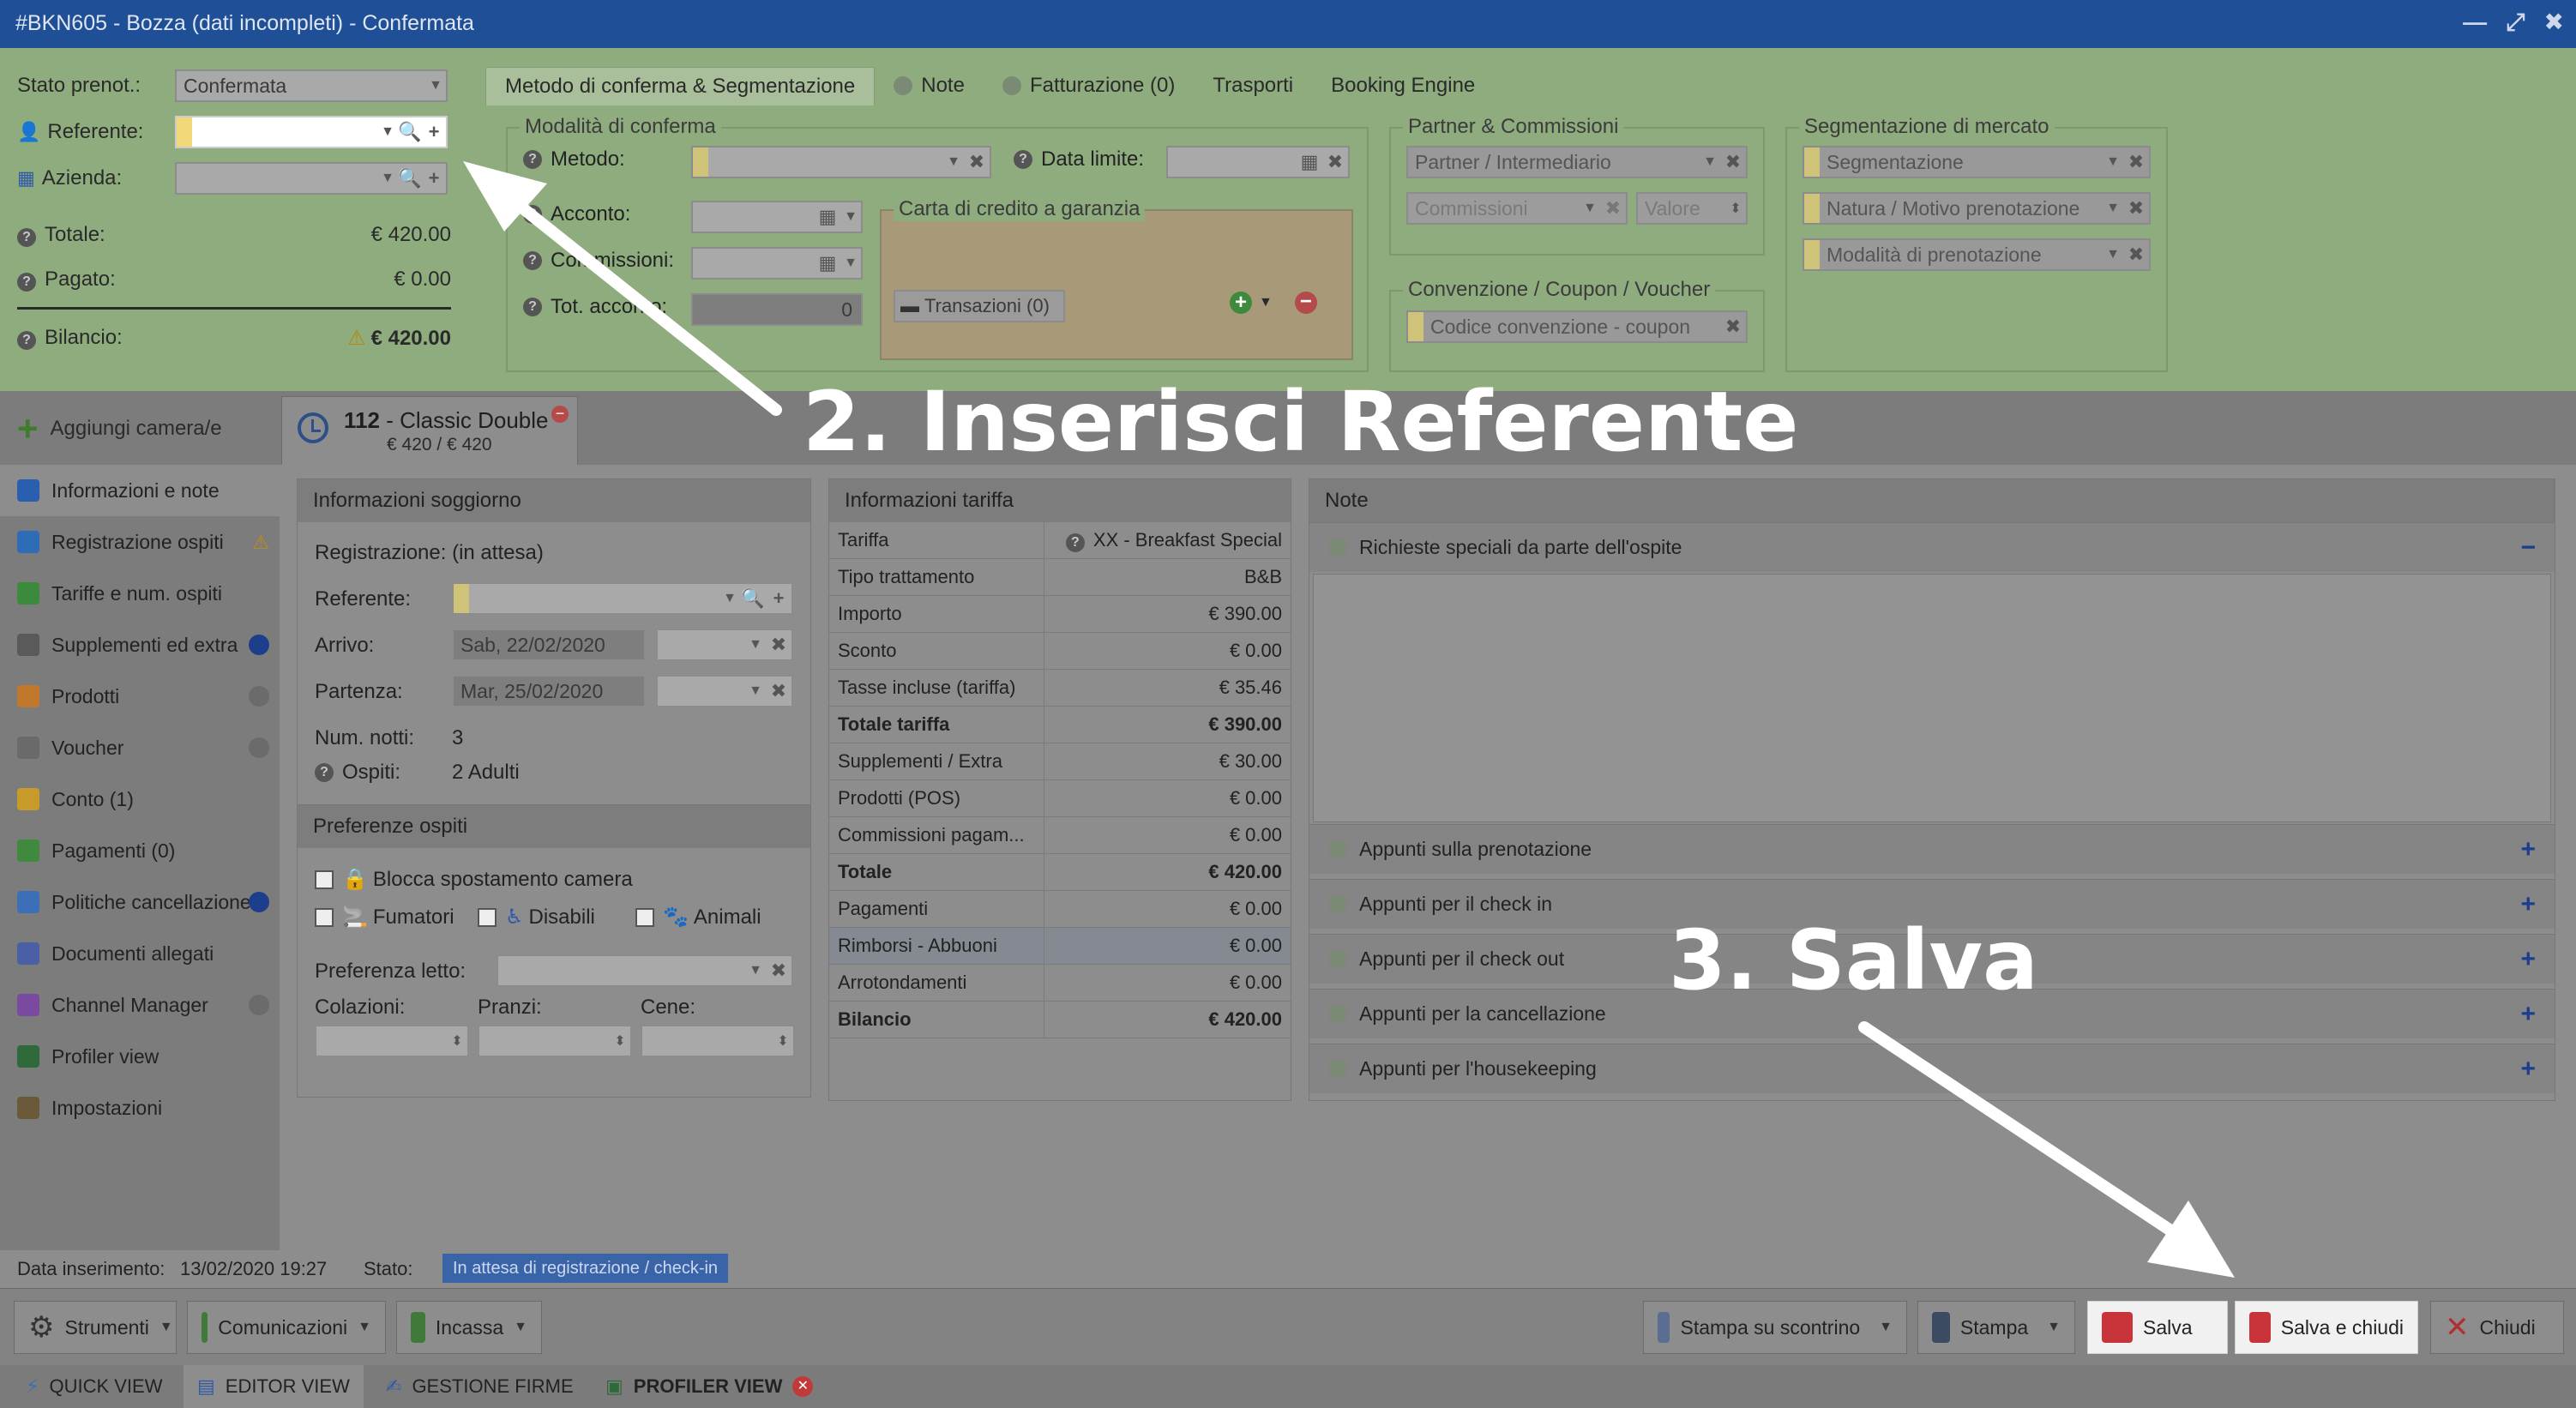 The height and width of the screenshot is (1408, 2576). I want to click on arrow-to-salva, so click(2024, 1134).